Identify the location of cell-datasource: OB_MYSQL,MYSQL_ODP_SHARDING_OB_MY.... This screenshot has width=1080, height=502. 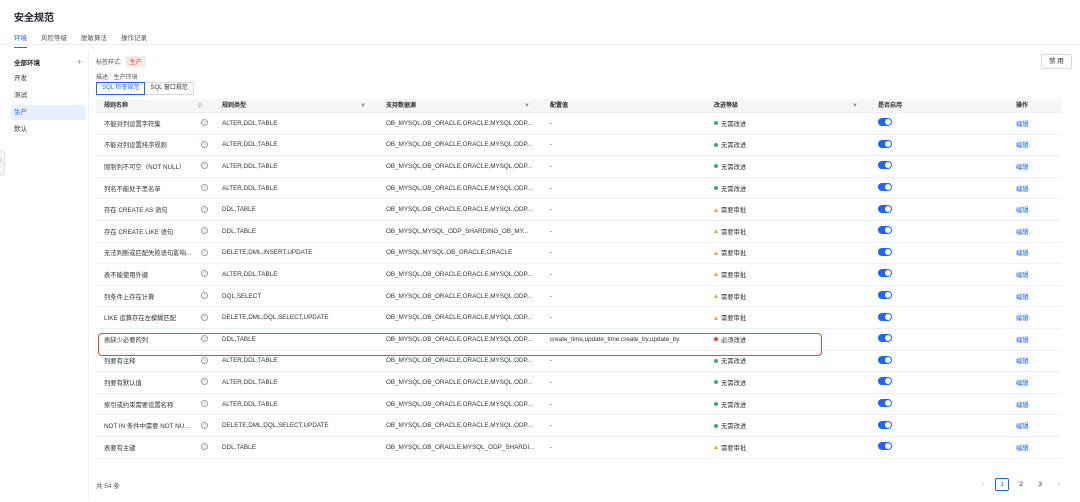
(457, 231).